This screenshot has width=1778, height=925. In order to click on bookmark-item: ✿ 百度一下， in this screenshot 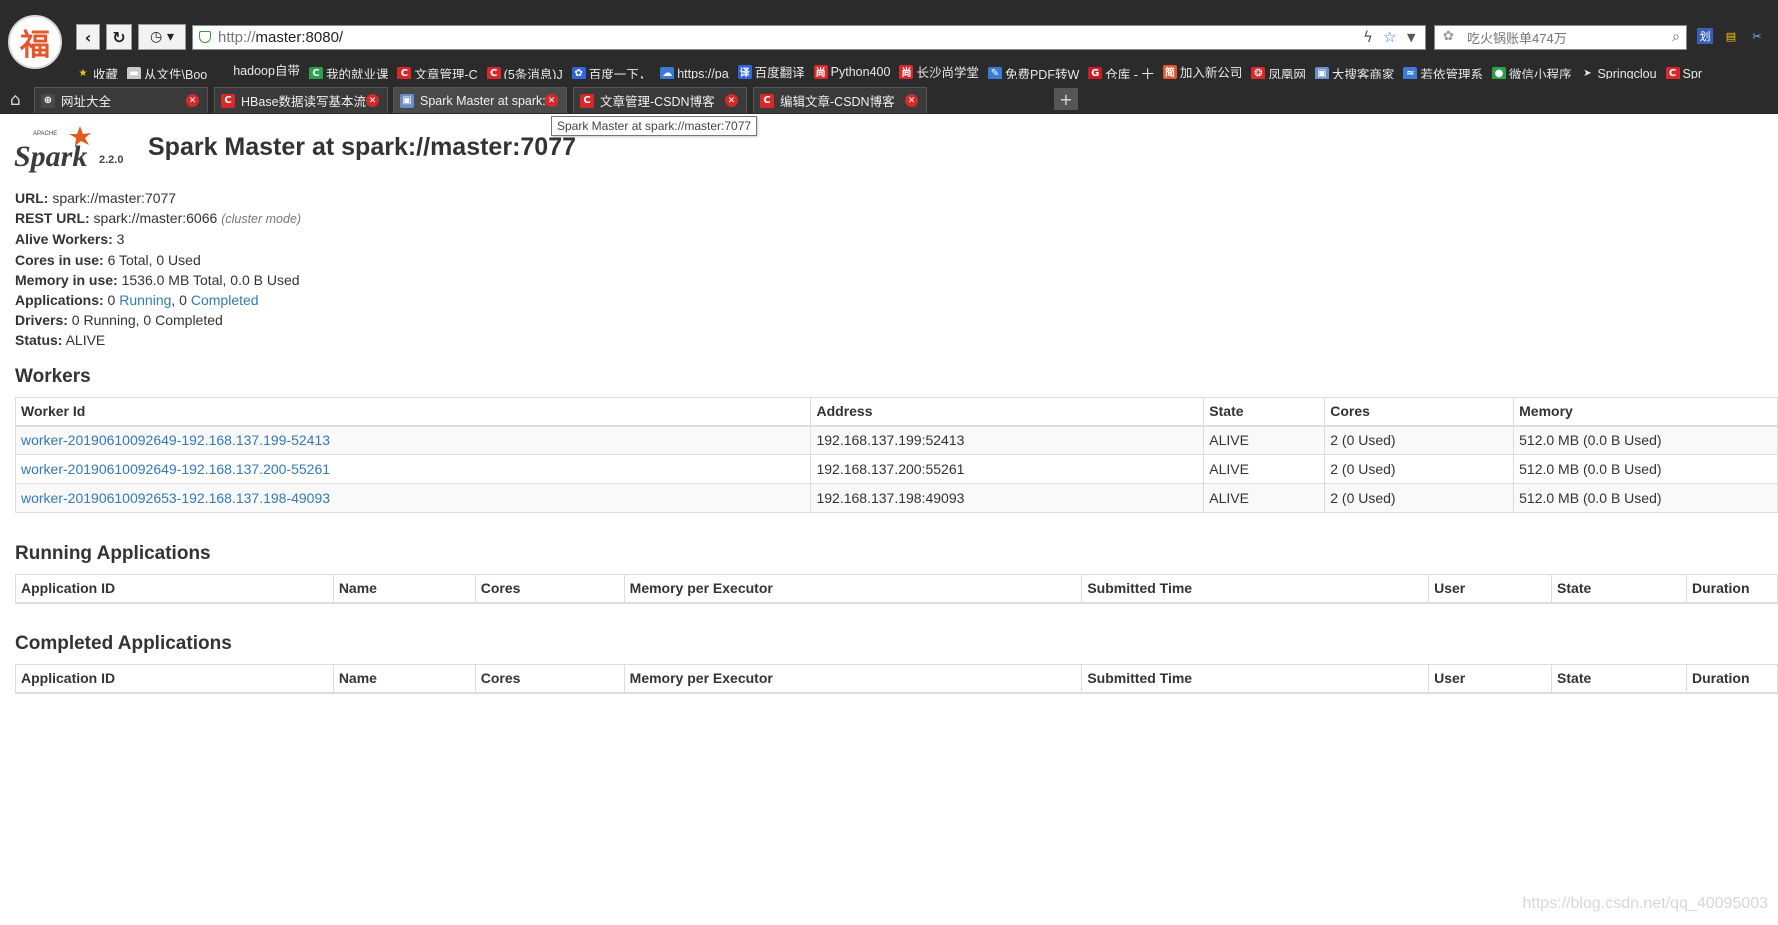, I will do `click(611, 71)`.